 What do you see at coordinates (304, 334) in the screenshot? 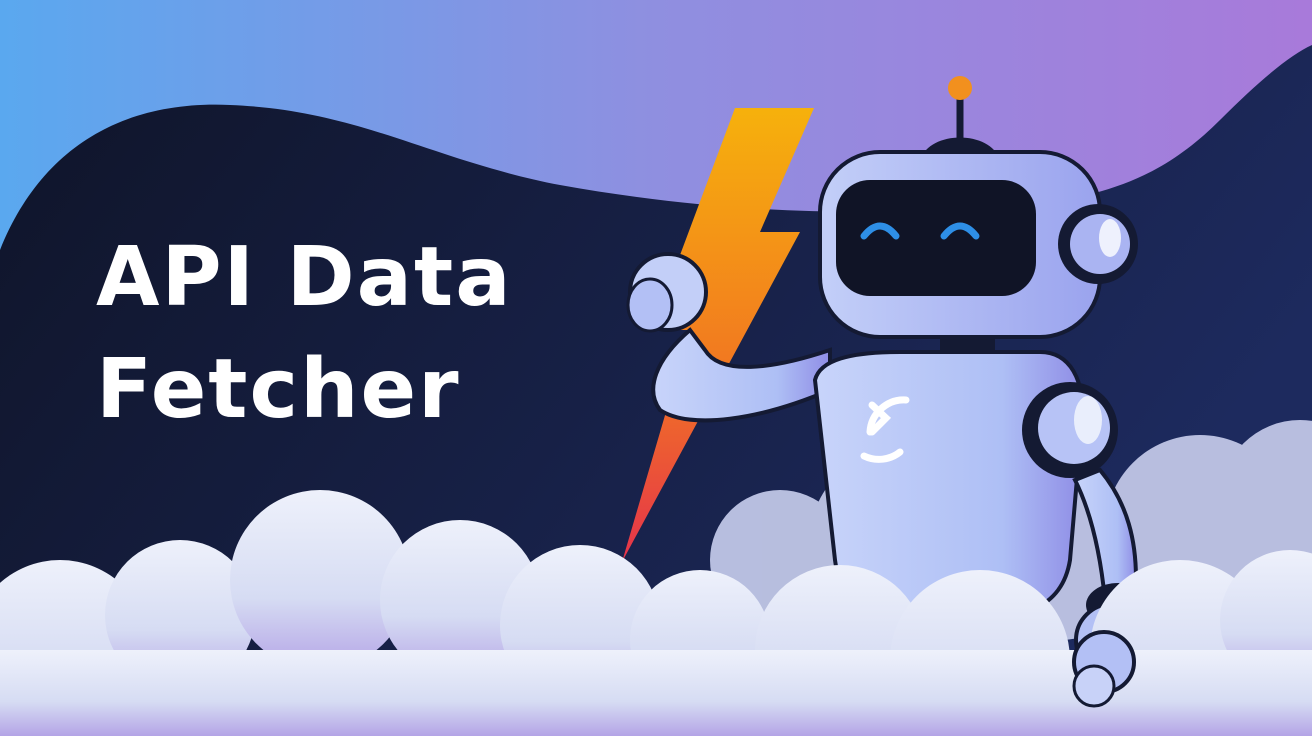
I see `banner-title: API Data Fetcher` at bounding box center [304, 334].